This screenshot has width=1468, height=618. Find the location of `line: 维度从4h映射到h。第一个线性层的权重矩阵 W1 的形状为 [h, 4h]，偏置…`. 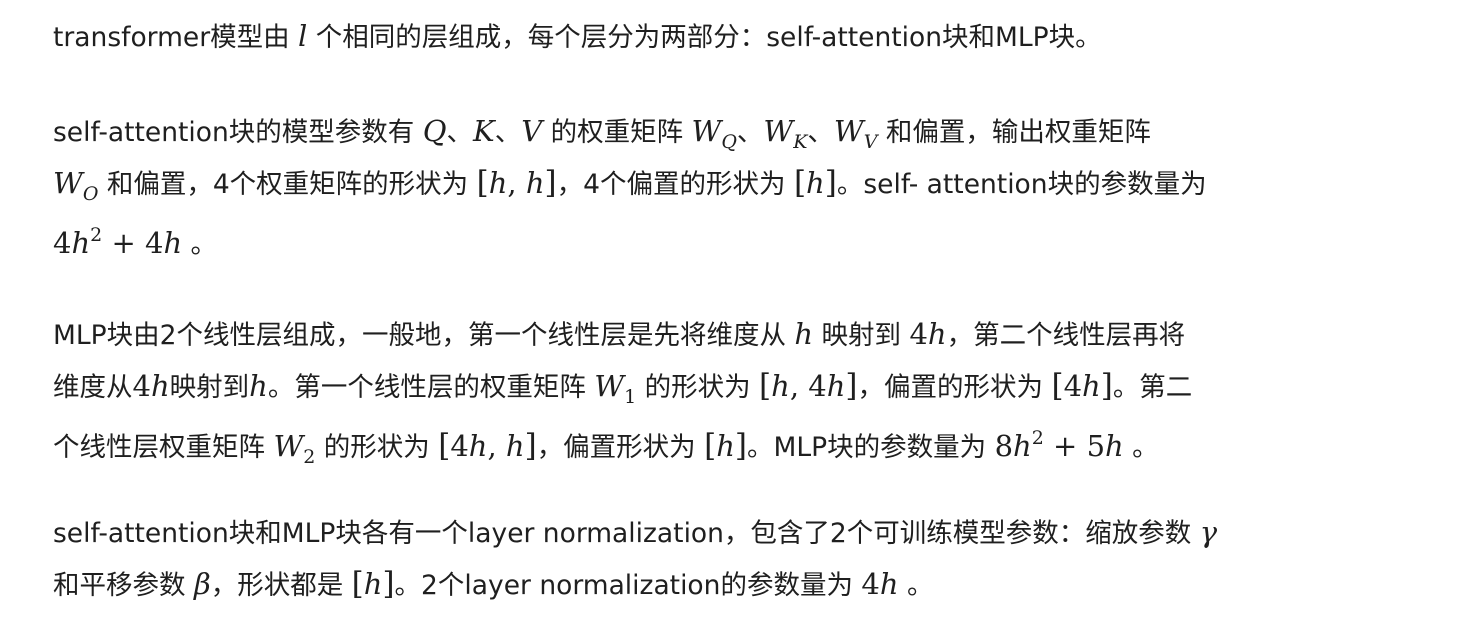

line: 维度从4h映射到h。第一个线性层的权重矩阵 W1 的形状为 [h, 4h]，偏置… is located at coordinates (750, 386).